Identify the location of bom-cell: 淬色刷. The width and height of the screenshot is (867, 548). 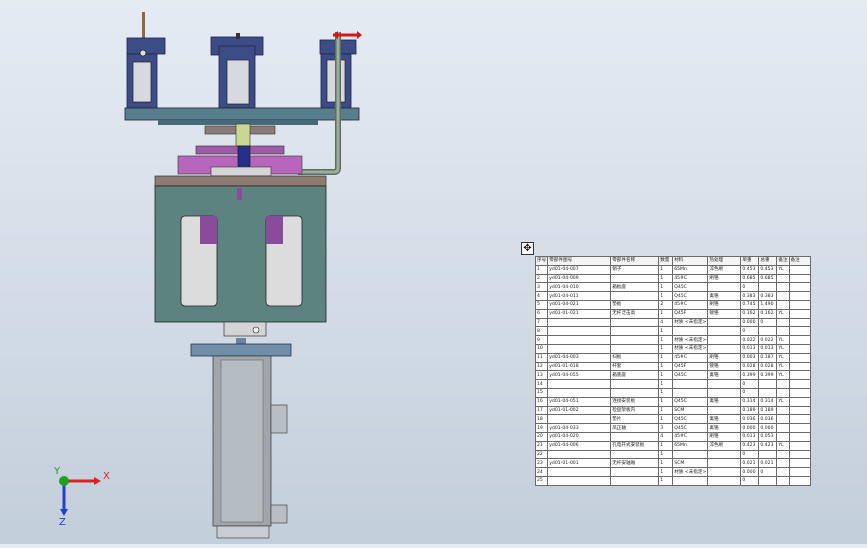
(724, 269).